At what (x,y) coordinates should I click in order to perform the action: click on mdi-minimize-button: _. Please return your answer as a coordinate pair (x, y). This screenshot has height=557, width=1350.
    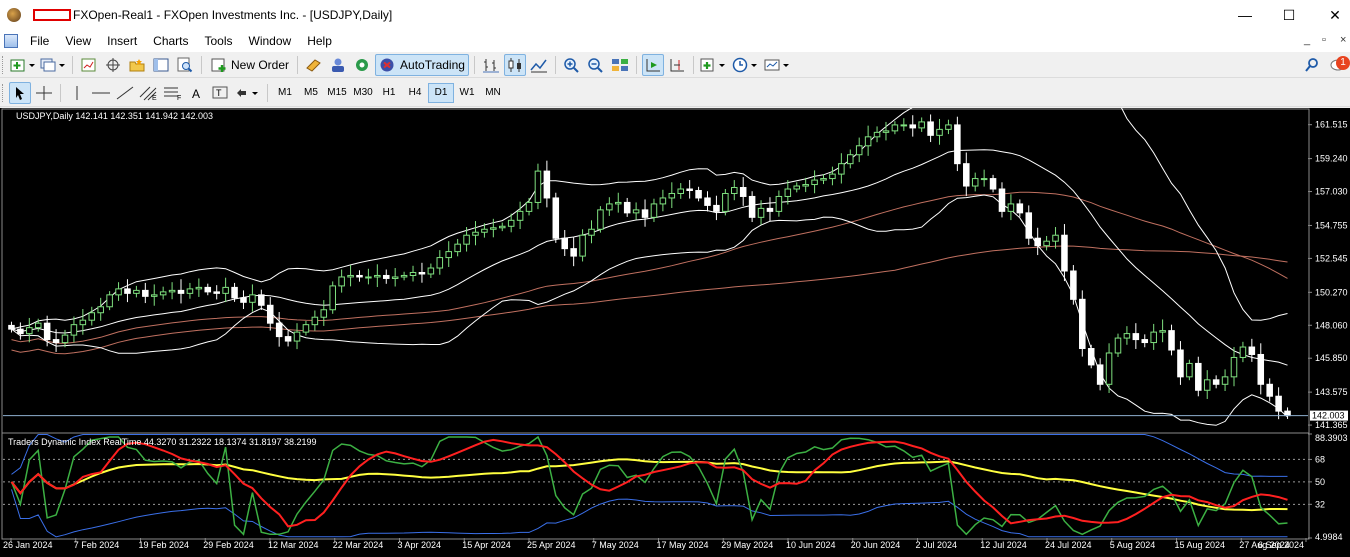
    Looking at the image, I should click on (1307, 40).